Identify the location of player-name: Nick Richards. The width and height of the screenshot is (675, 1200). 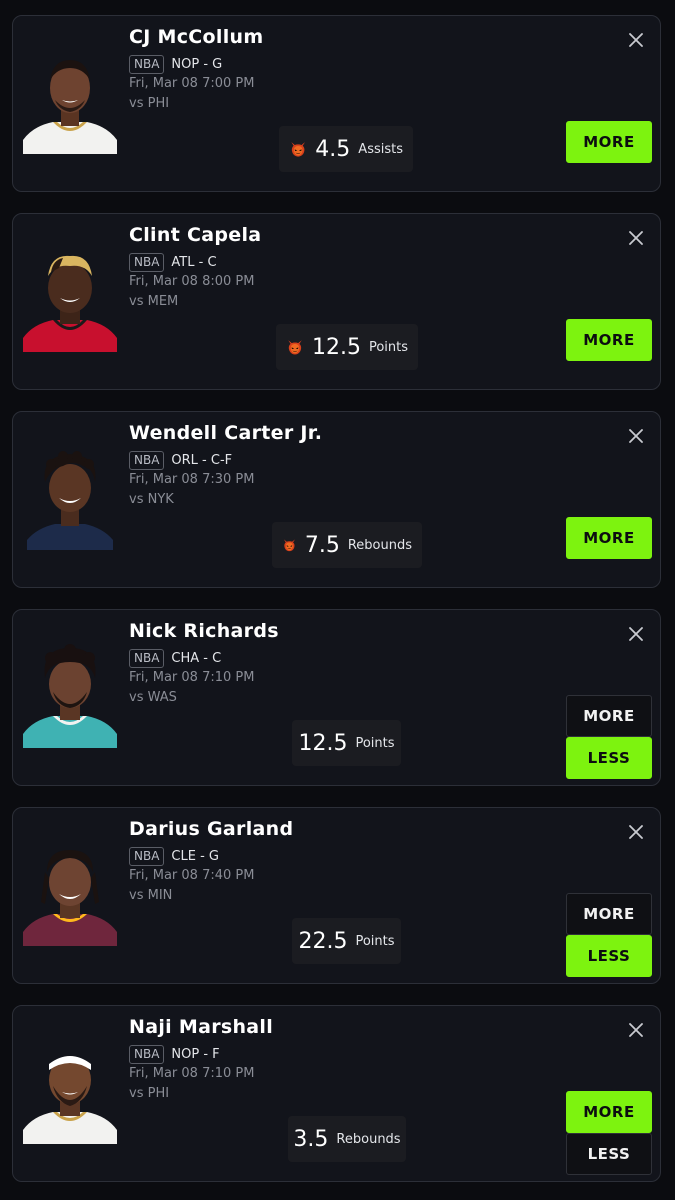
(204, 631).